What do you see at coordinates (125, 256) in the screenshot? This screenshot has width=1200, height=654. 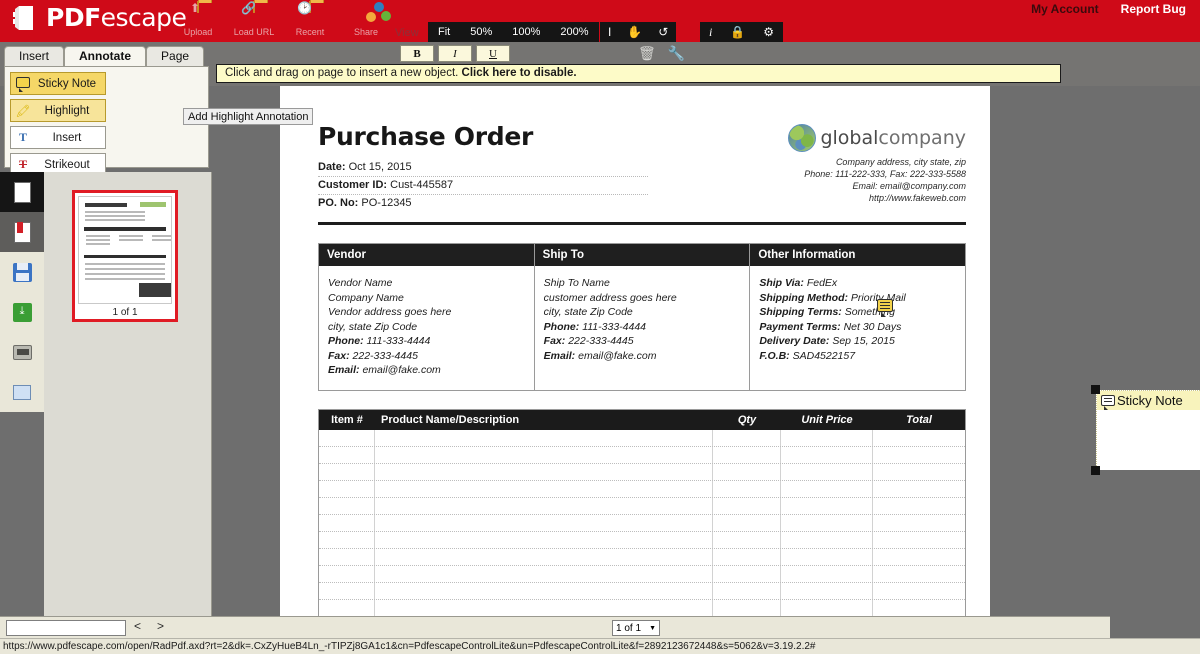 I see `page-thumbnail: 1 of 1` at bounding box center [125, 256].